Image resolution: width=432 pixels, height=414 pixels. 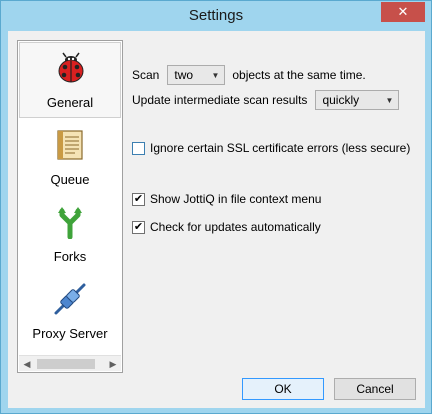 I want to click on sidebar-item-proxy-server: Proxy Server, so click(x=70, y=312).